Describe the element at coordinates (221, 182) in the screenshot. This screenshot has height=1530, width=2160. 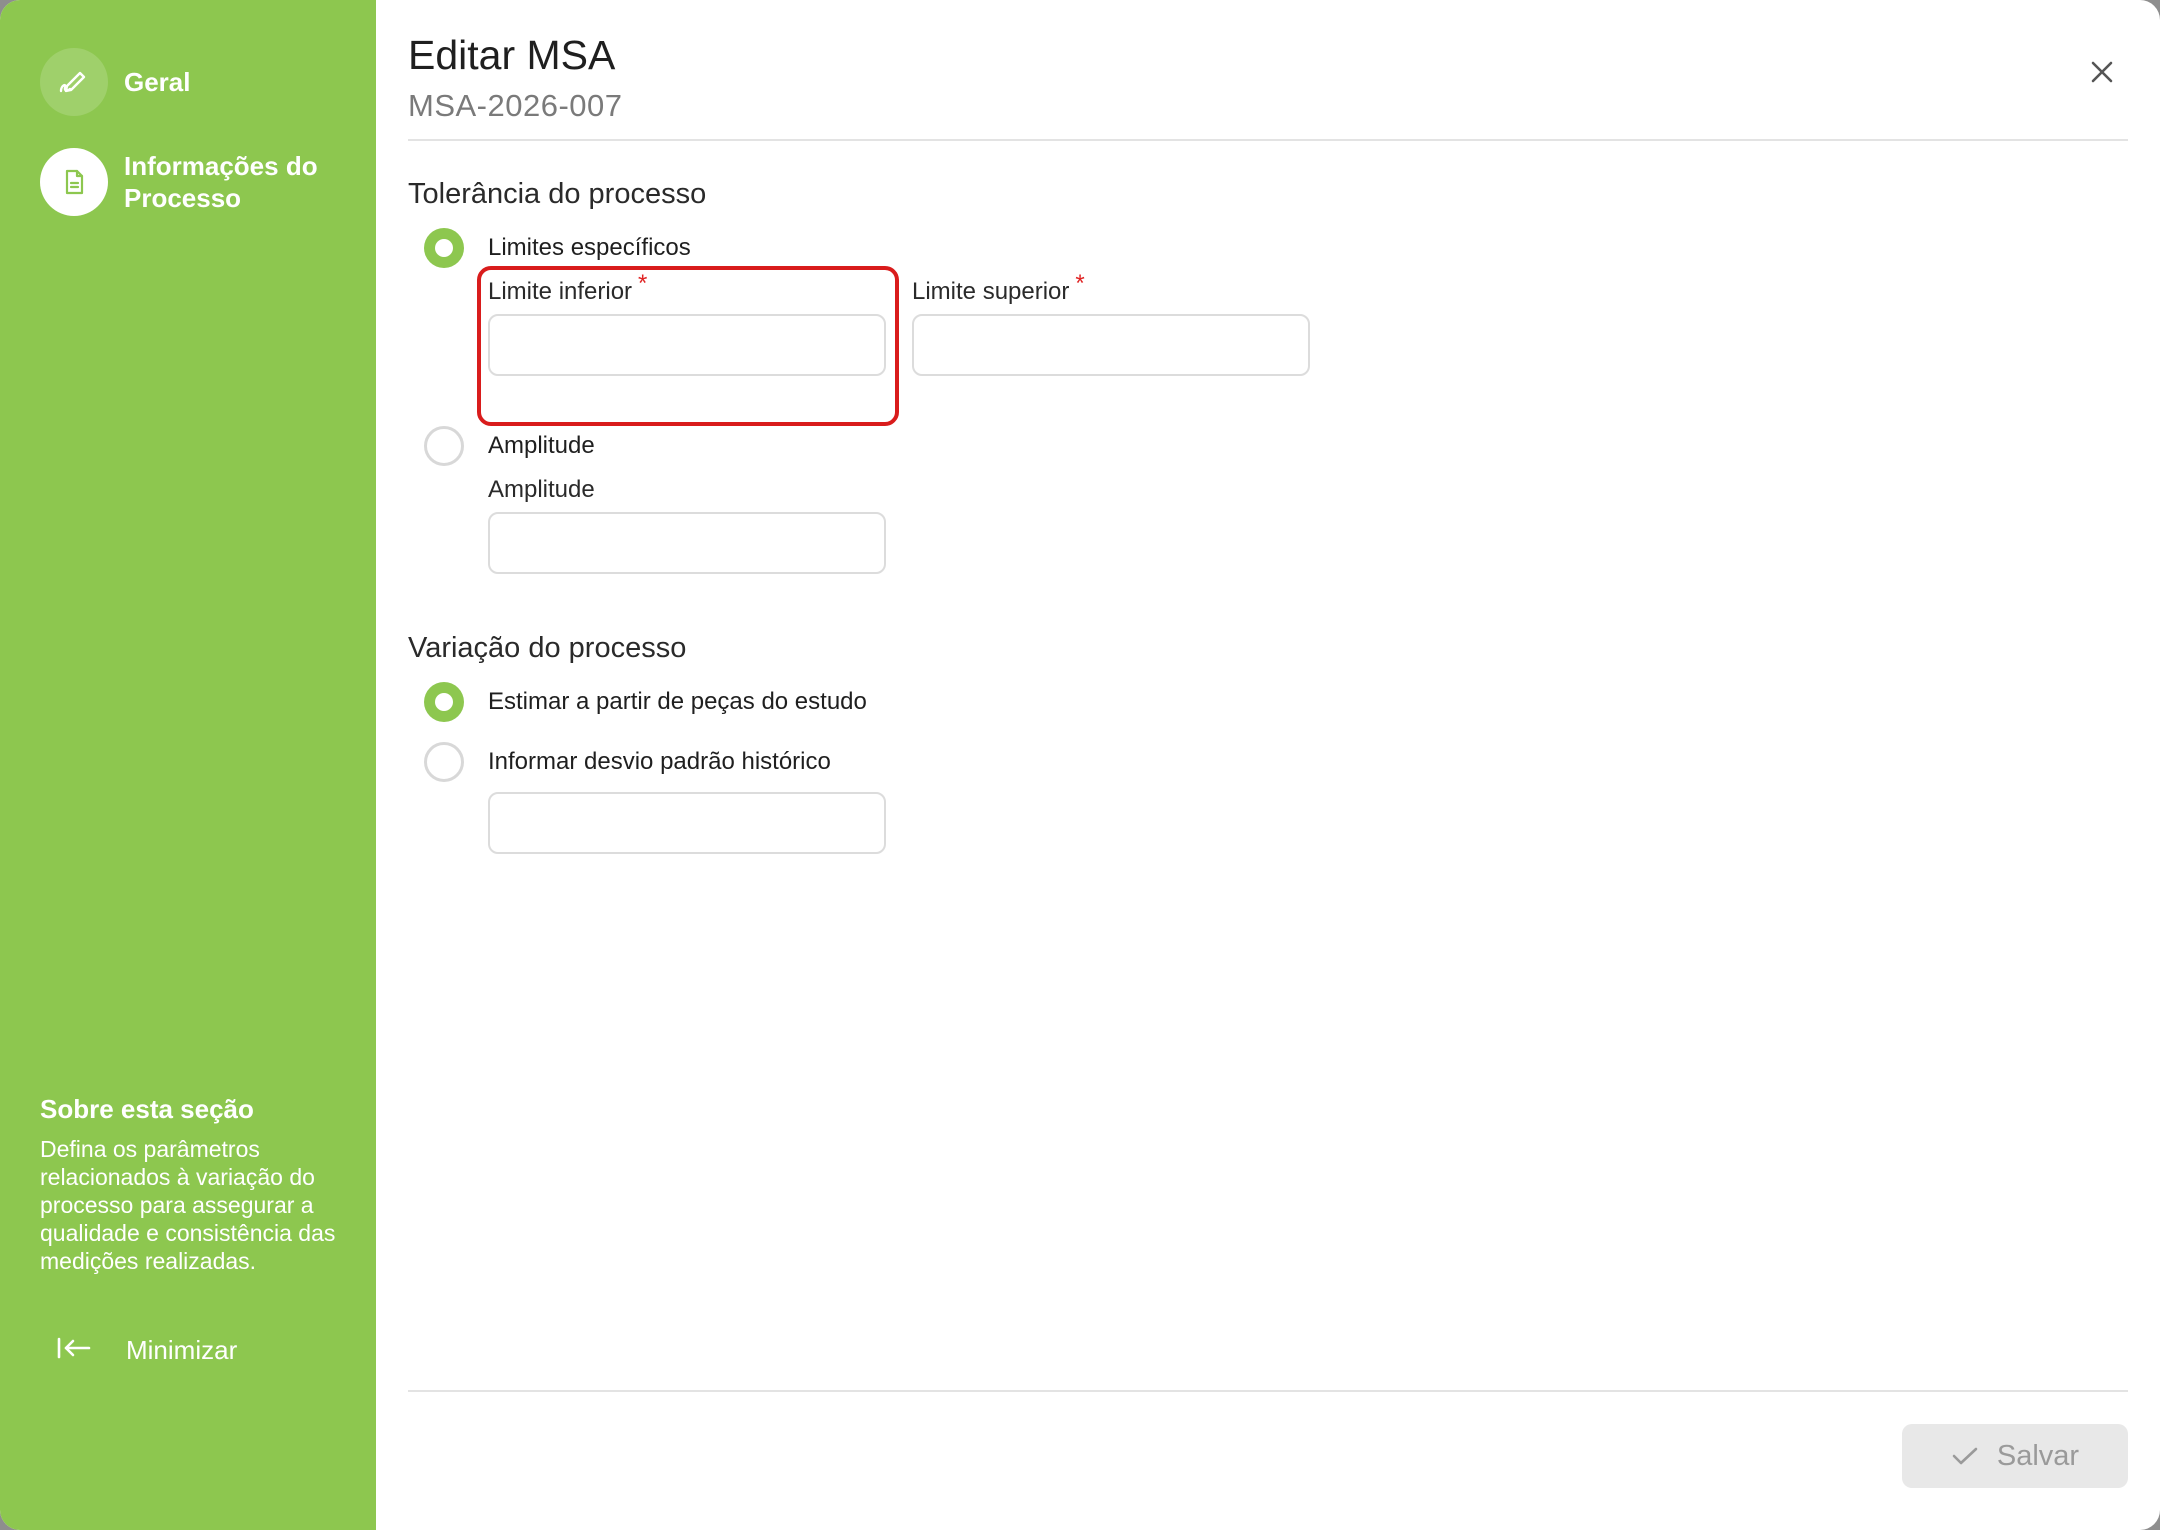
I see `sidebar-item-label: Informações do Processo` at that location.